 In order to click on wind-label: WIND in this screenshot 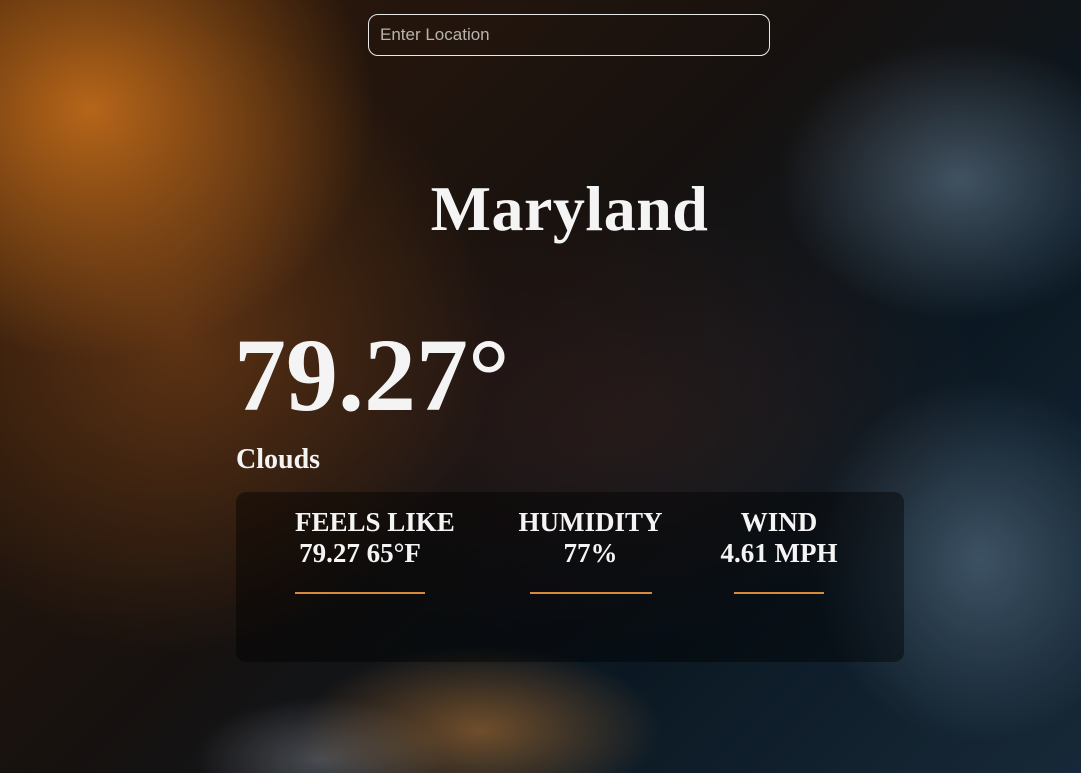, I will do `click(779, 522)`.